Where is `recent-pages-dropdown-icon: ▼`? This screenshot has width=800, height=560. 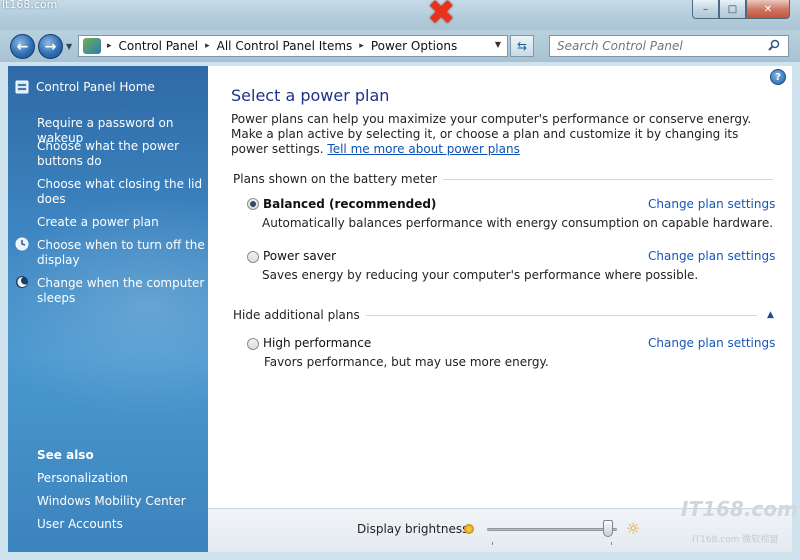 recent-pages-dropdown-icon: ▼ is located at coordinates (69, 46).